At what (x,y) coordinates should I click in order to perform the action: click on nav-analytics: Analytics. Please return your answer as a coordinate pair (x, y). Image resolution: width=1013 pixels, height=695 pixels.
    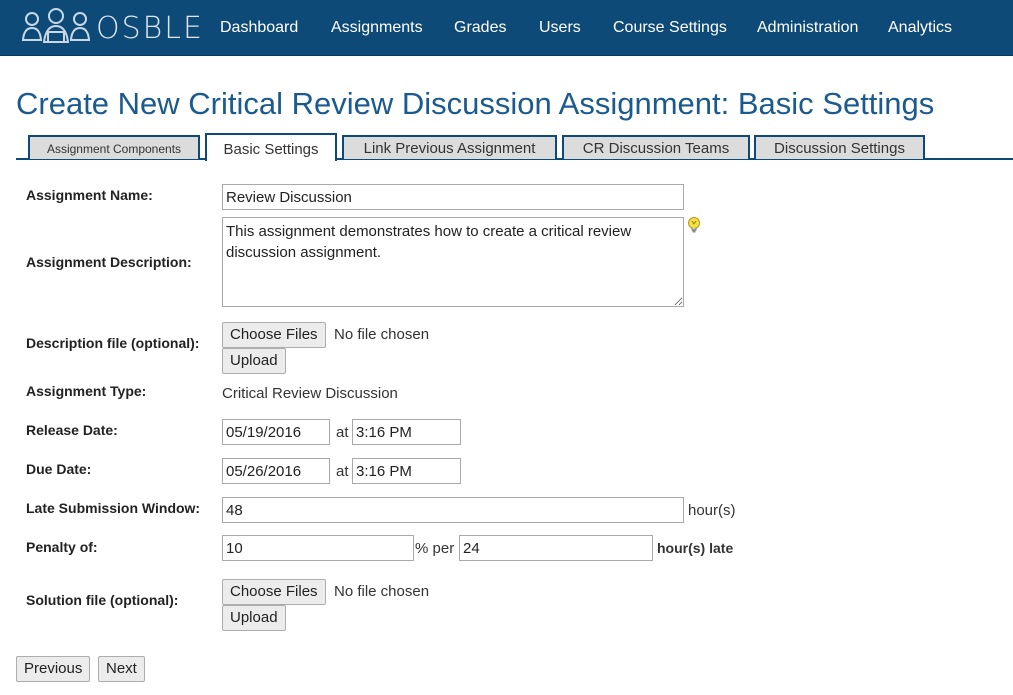
    Looking at the image, I should click on (920, 28).